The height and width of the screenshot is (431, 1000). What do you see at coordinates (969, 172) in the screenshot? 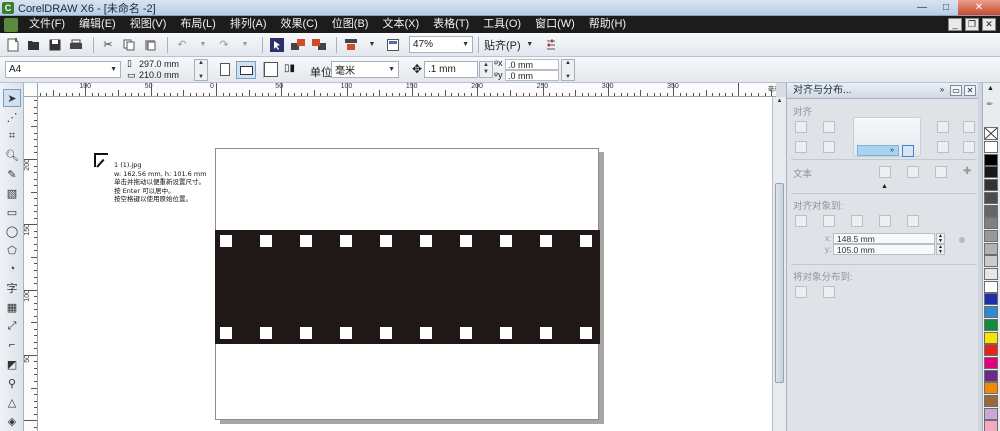
I see `text-outline-icon: ✚` at bounding box center [969, 172].